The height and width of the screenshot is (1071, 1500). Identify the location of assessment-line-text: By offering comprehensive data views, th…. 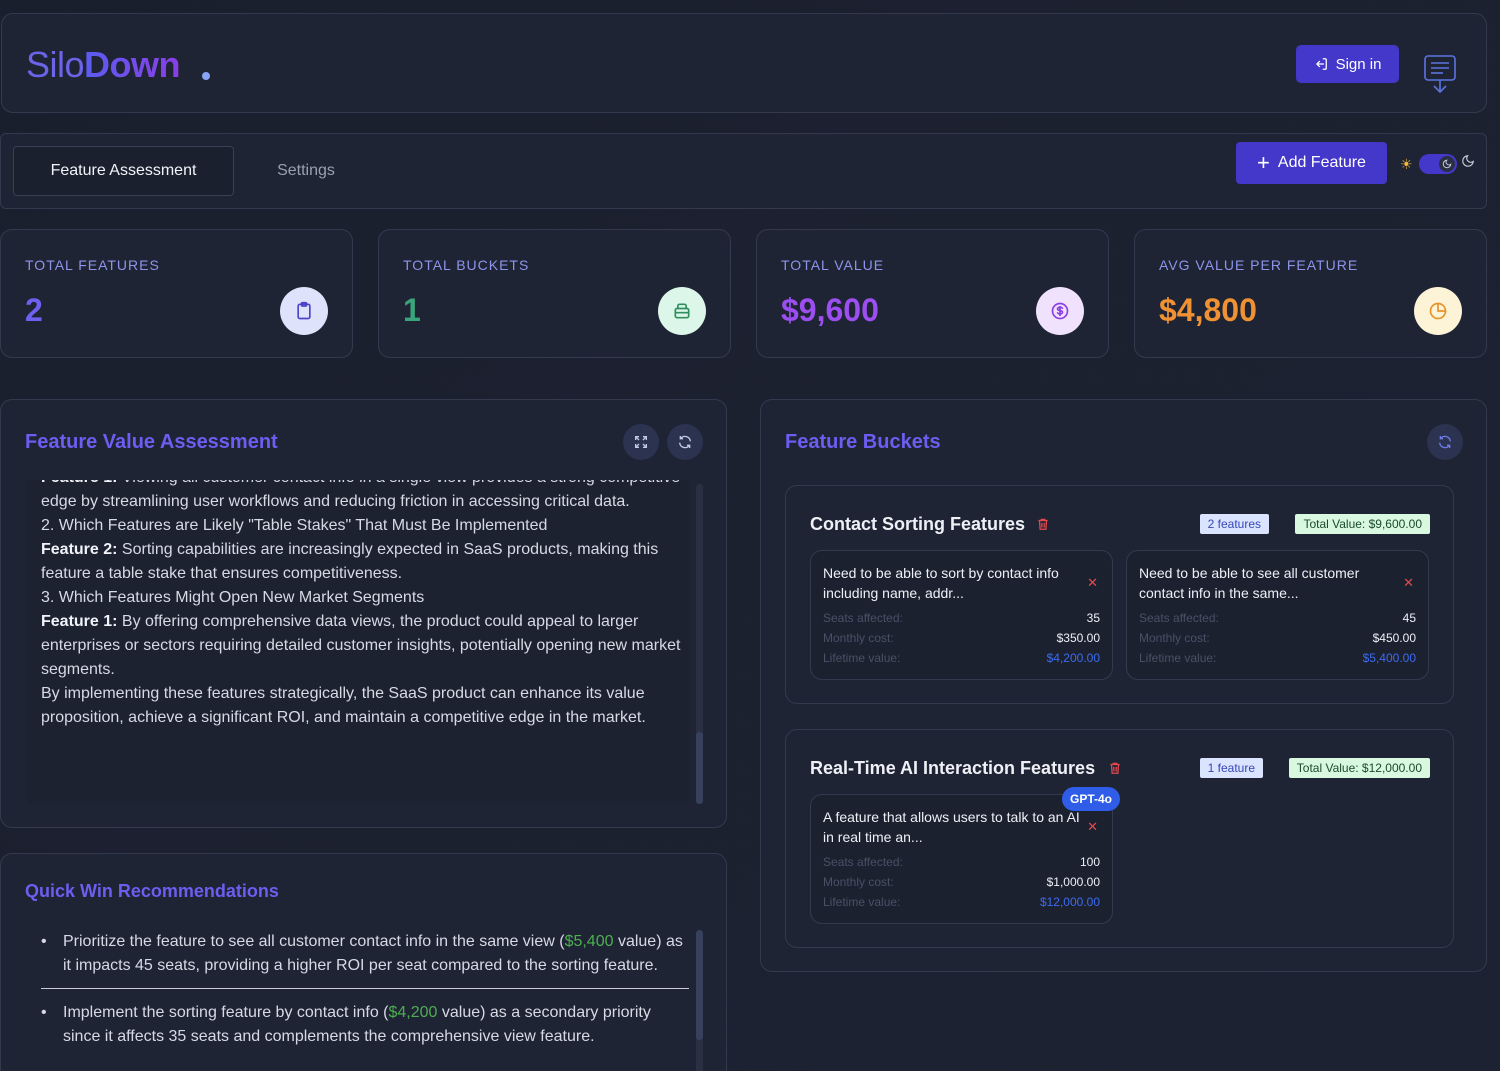
(361, 645).